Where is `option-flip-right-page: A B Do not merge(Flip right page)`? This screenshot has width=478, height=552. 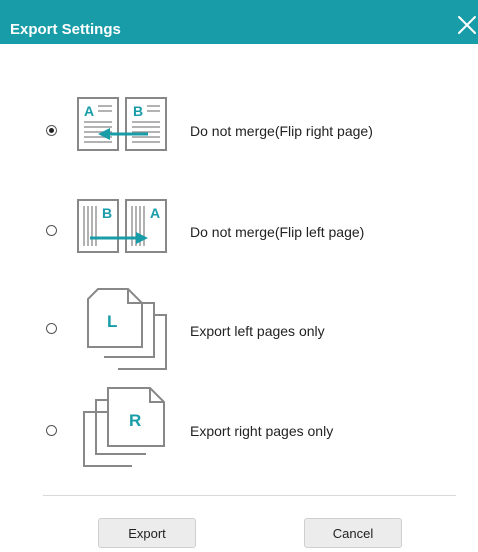 option-flip-right-page: A B Do not merge(Flip right page) is located at coordinates (239, 130).